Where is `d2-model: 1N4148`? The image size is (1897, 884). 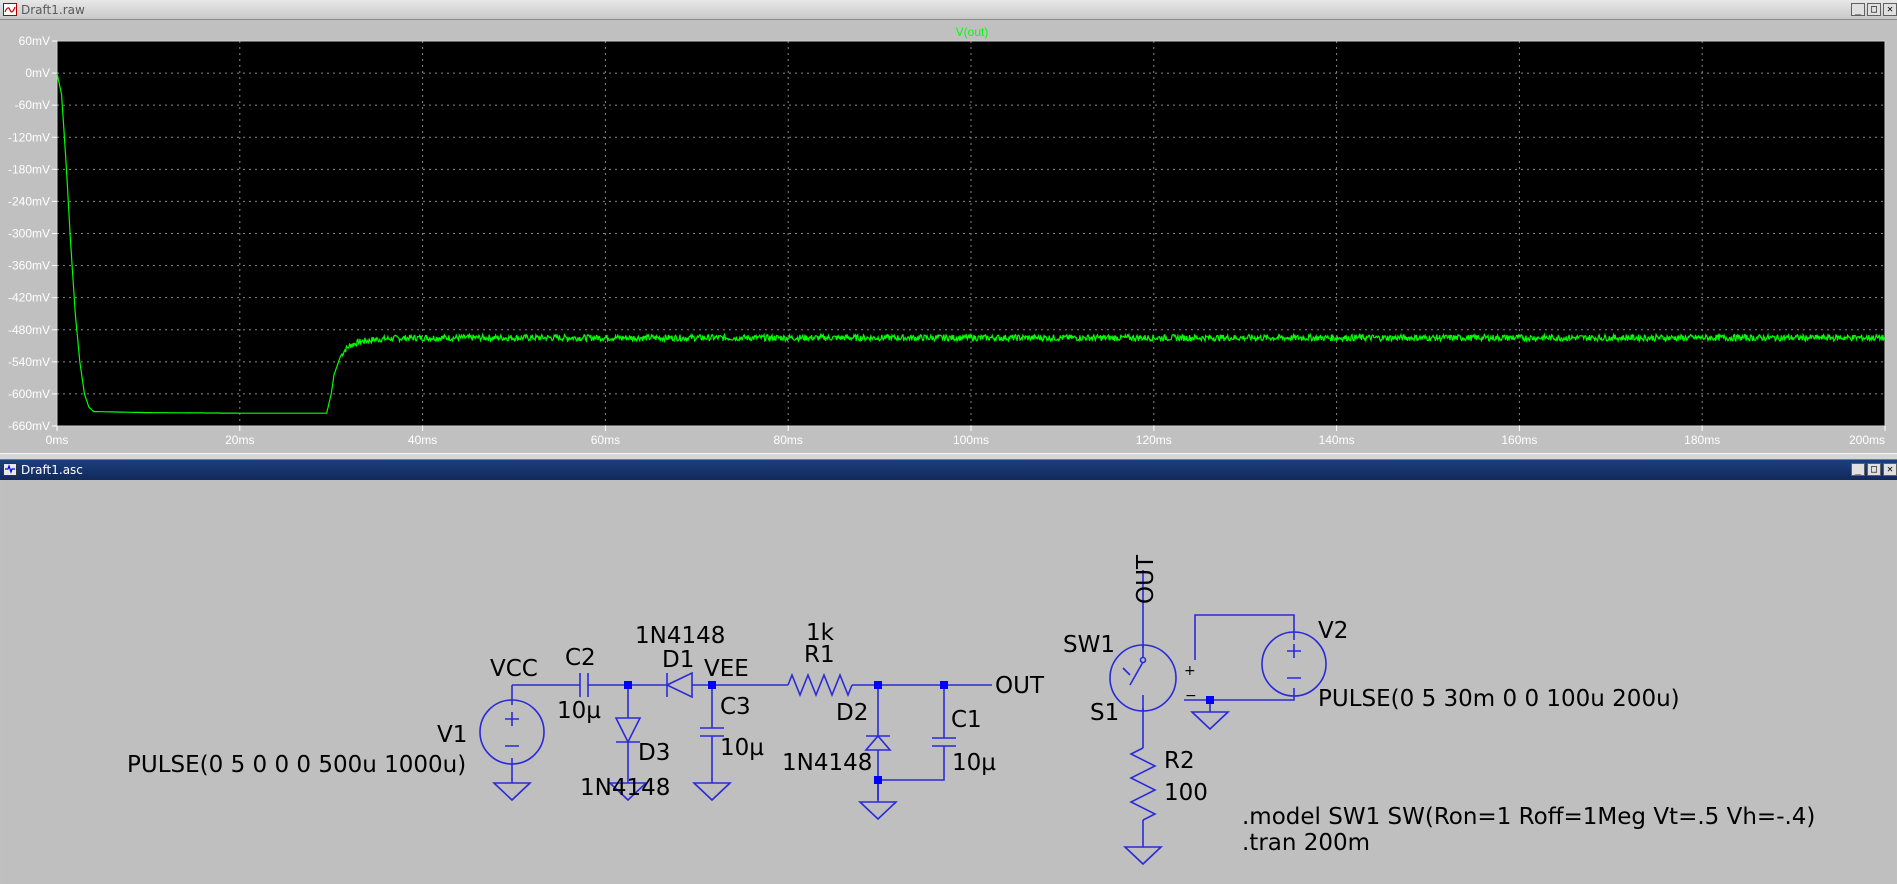
d2-model: 1N4148 is located at coordinates (827, 763).